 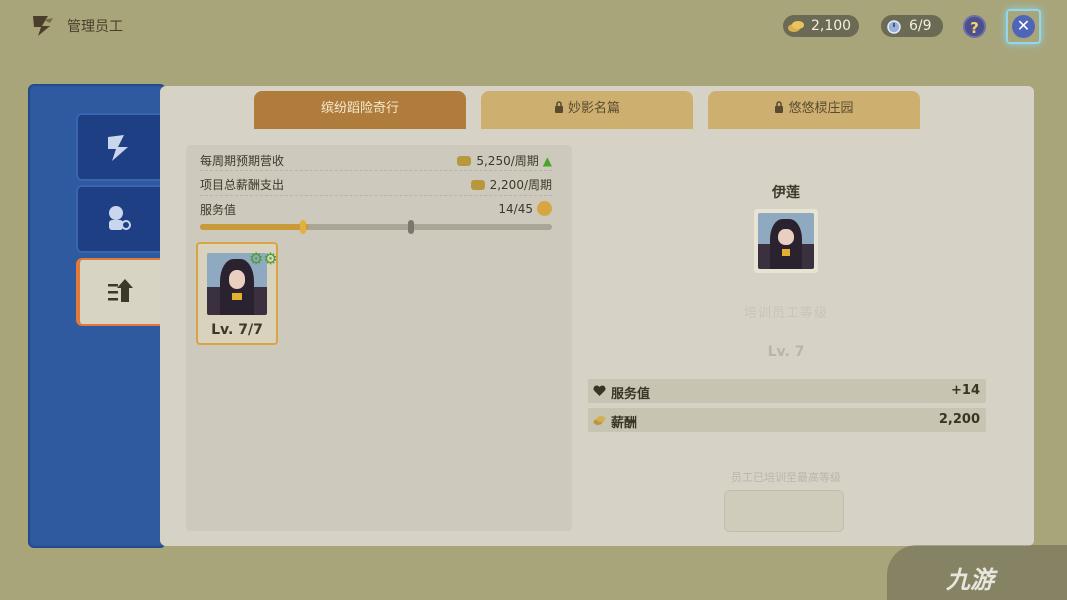 I want to click on detail-portrait, so click(x=786, y=241).